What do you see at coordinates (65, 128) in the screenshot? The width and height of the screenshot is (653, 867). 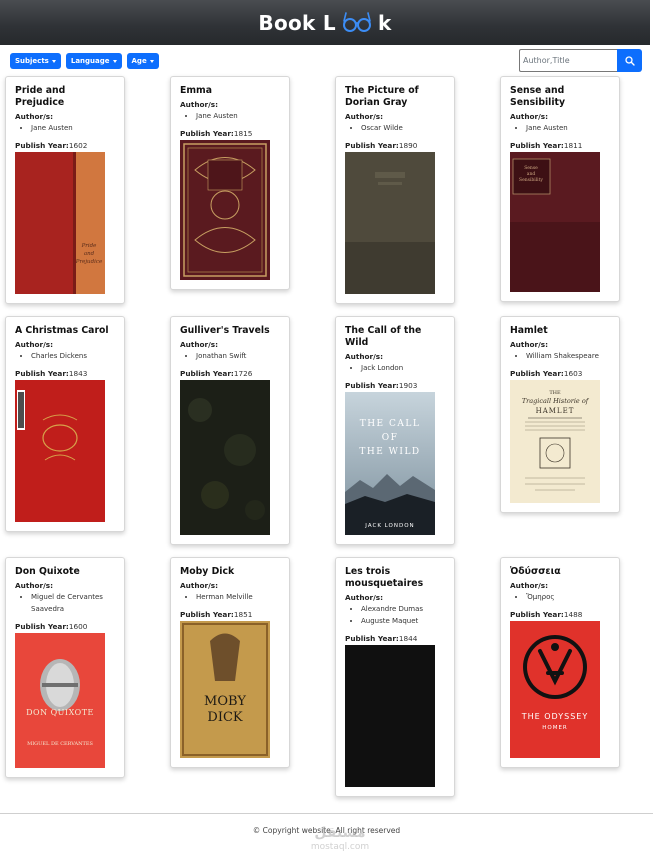 I see `authors-list: Jane Austen` at bounding box center [65, 128].